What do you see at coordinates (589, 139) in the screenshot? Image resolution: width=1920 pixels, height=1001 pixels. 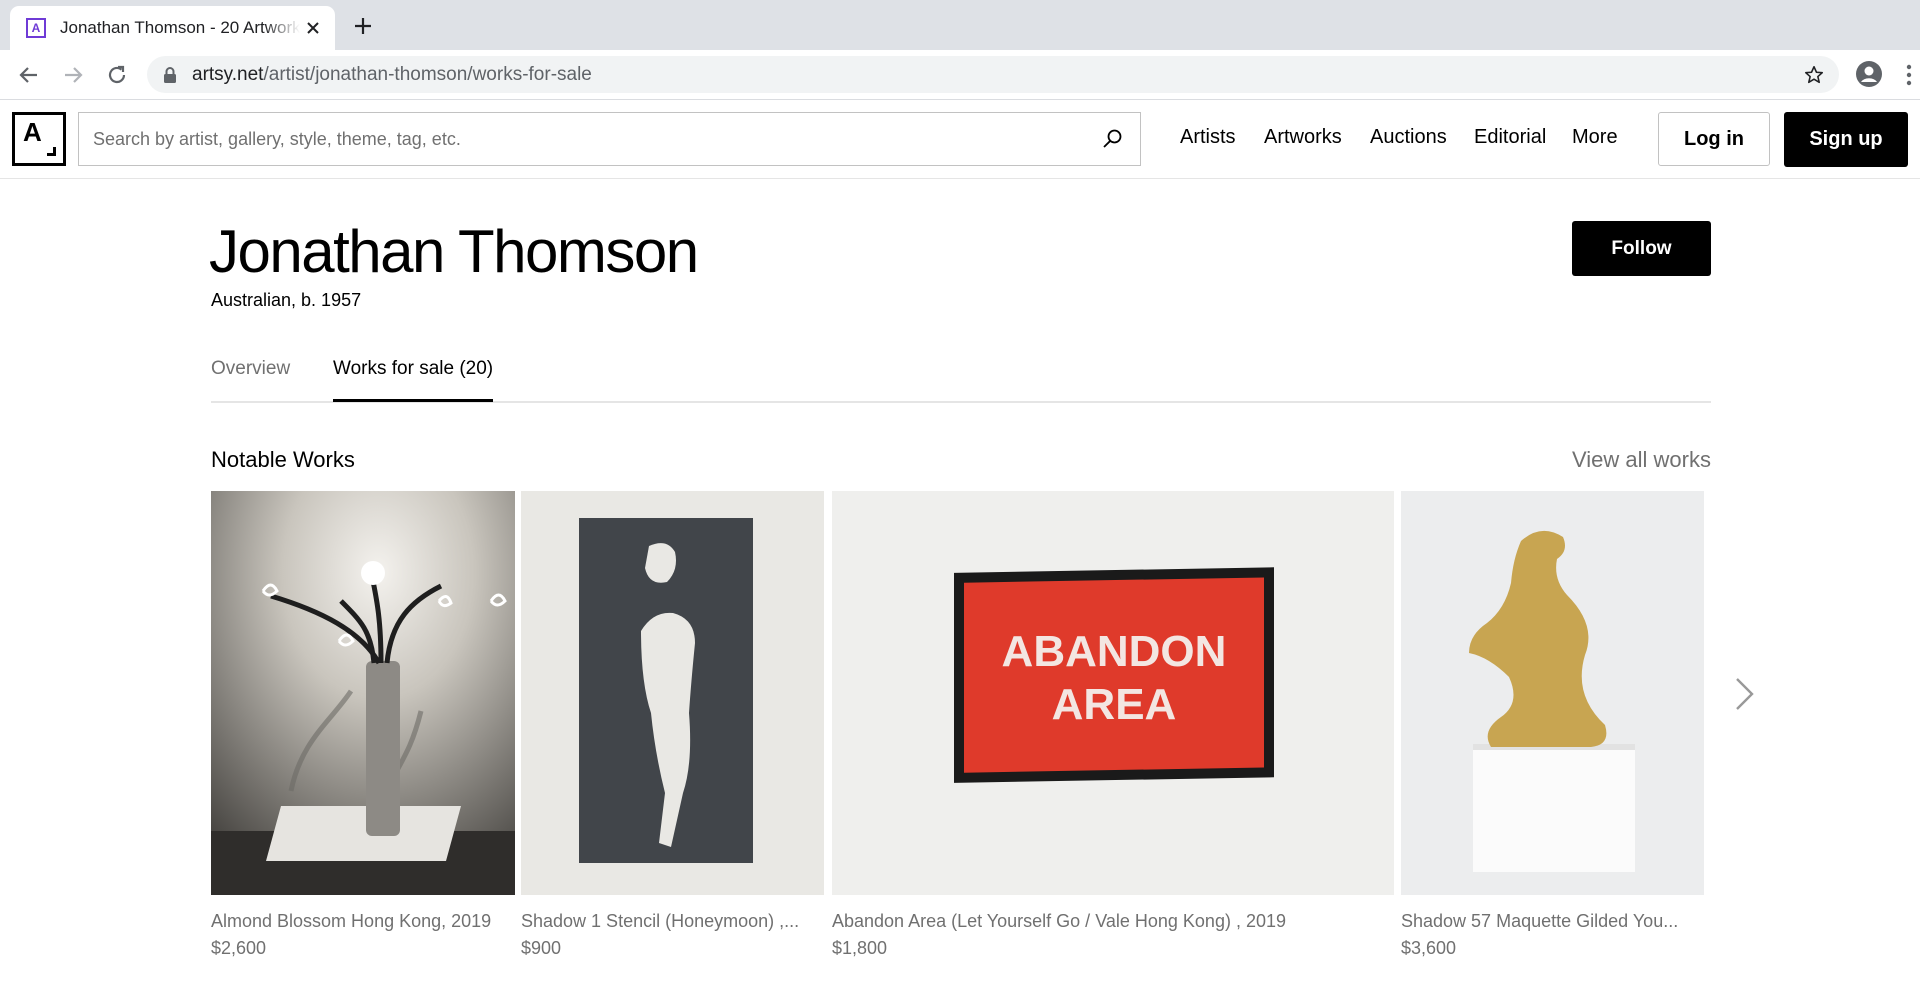 I see `search-input` at bounding box center [589, 139].